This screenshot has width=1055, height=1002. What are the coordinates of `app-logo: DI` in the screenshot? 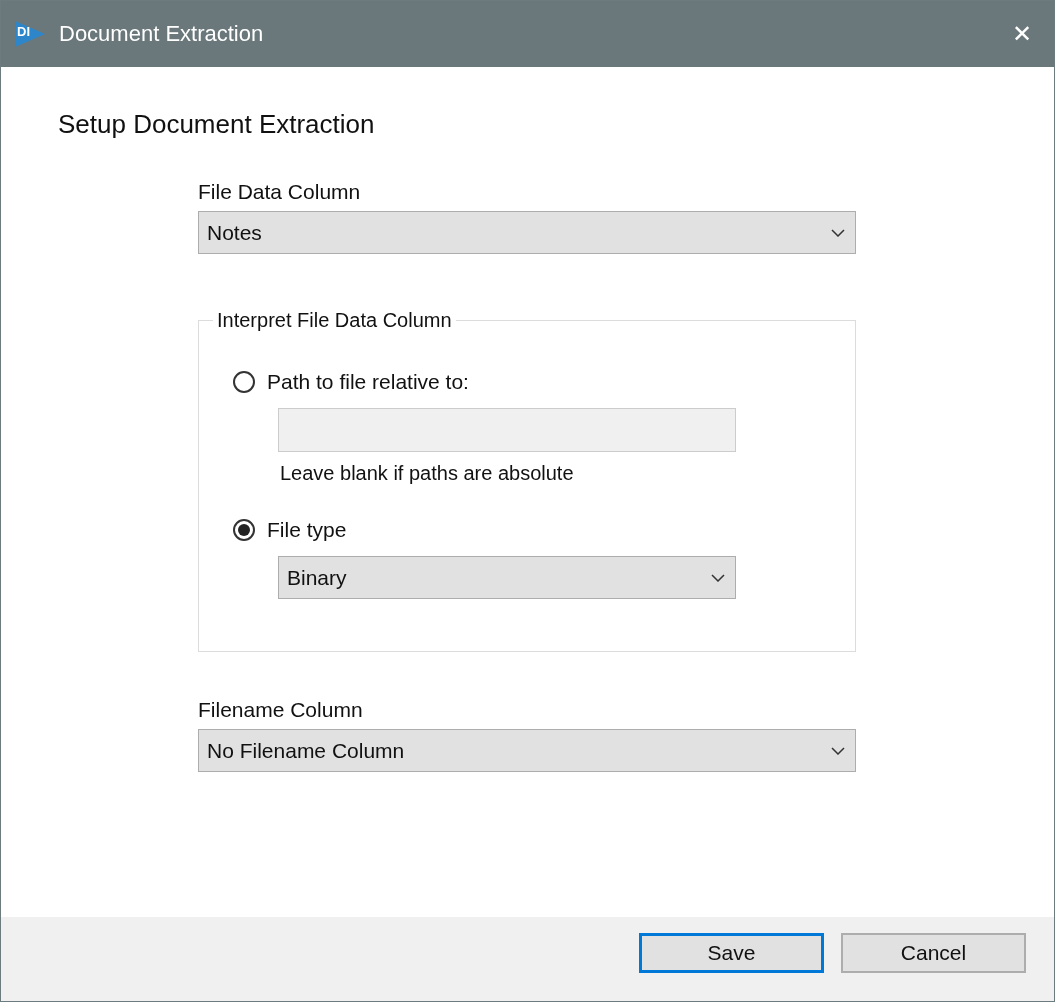 It's located at (30, 34).